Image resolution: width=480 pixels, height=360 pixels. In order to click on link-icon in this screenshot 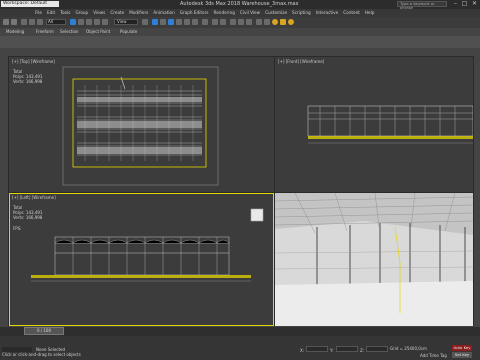, I will do `click(24, 22)`.